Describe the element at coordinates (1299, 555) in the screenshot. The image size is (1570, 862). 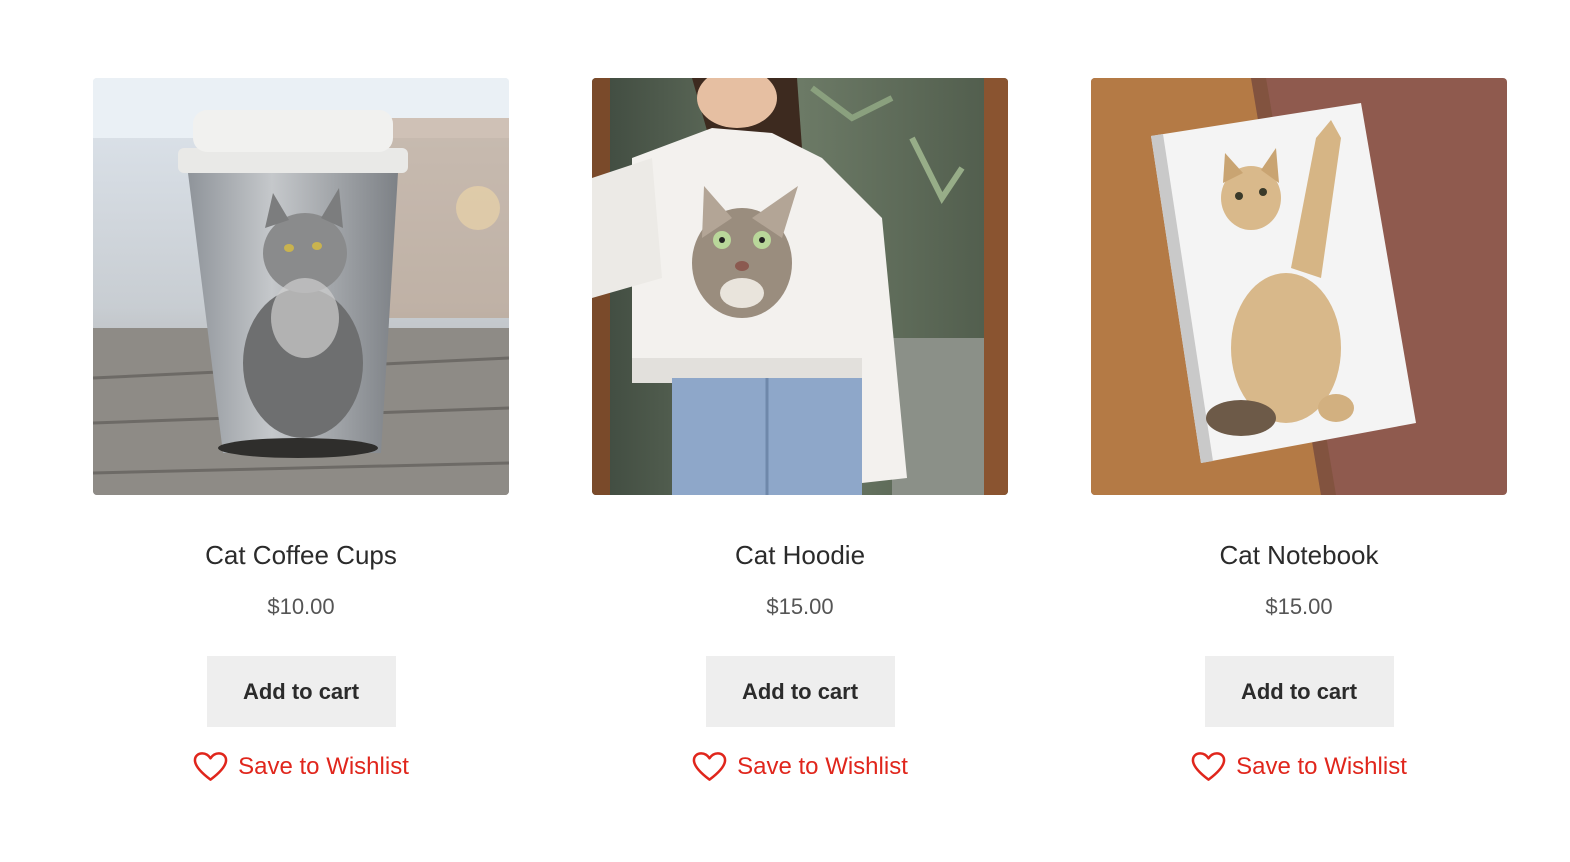
I see `product-title: Cat Notebook` at that location.